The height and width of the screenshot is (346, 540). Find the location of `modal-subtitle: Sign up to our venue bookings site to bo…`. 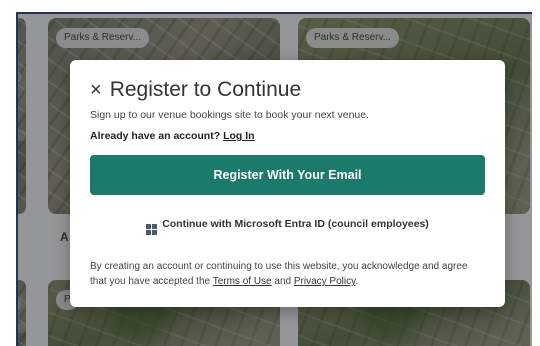

modal-subtitle: Sign up to our venue bookings site to bo… is located at coordinates (230, 115).